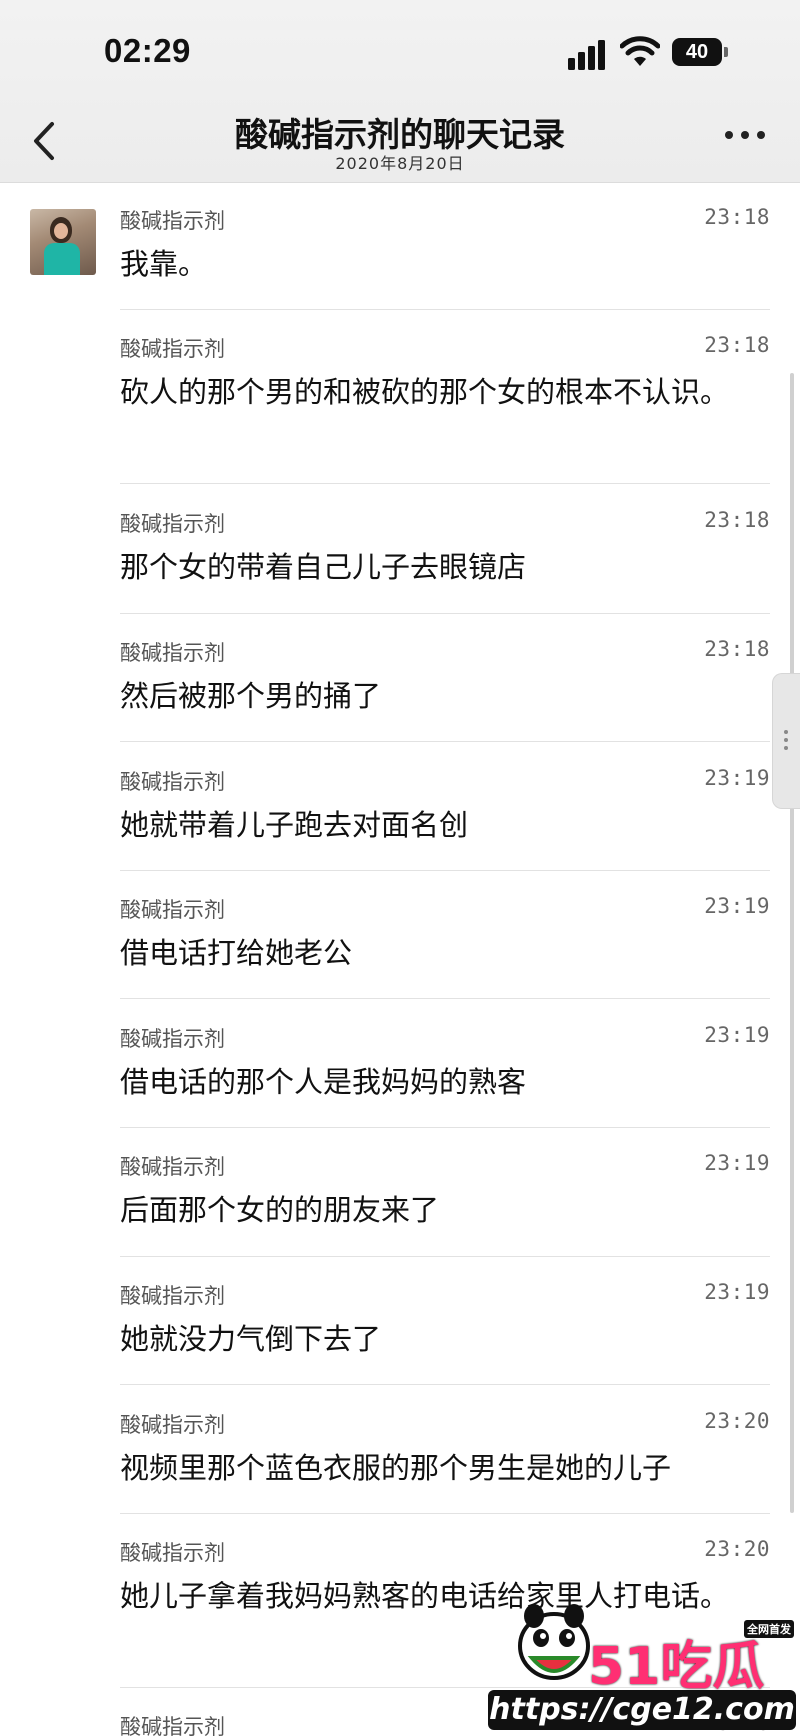 The height and width of the screenshot is (1736, 800). I want to click on wifi-icon, so click(640, 51).